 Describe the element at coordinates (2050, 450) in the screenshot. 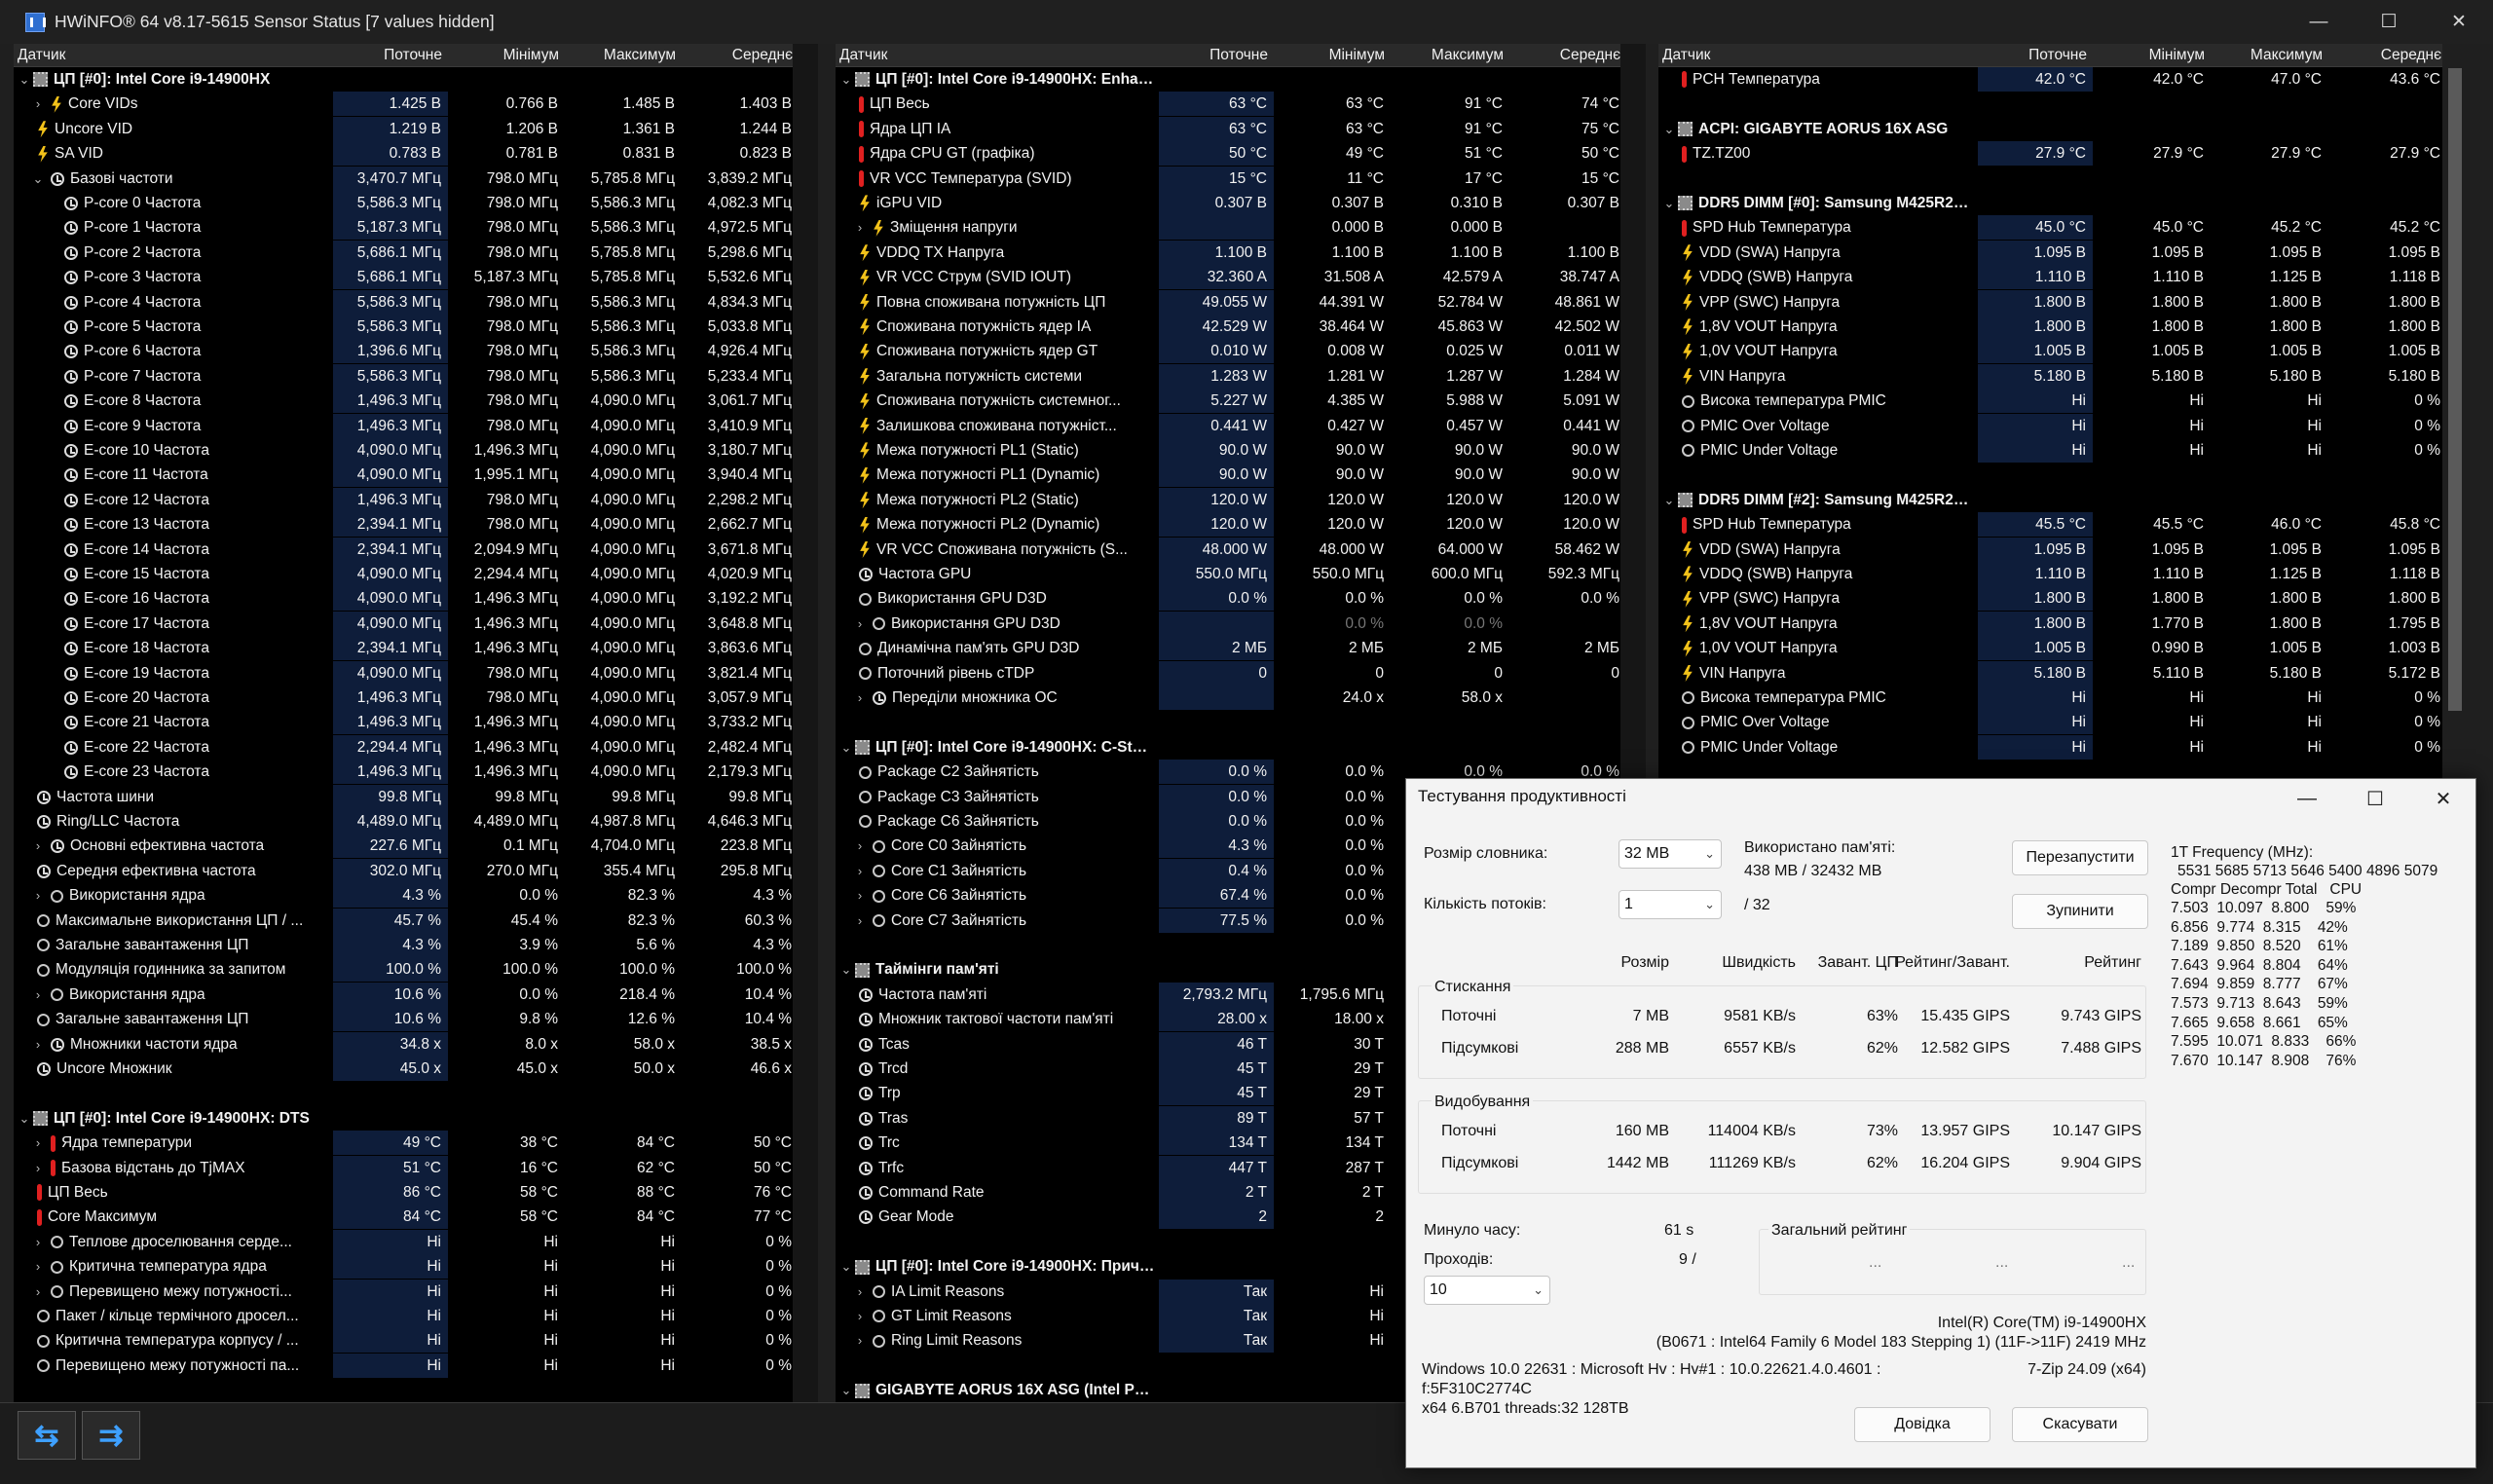

I see `sensor-row: PMIC Under Voltage Ні Ні Ні 0 %` at that location.